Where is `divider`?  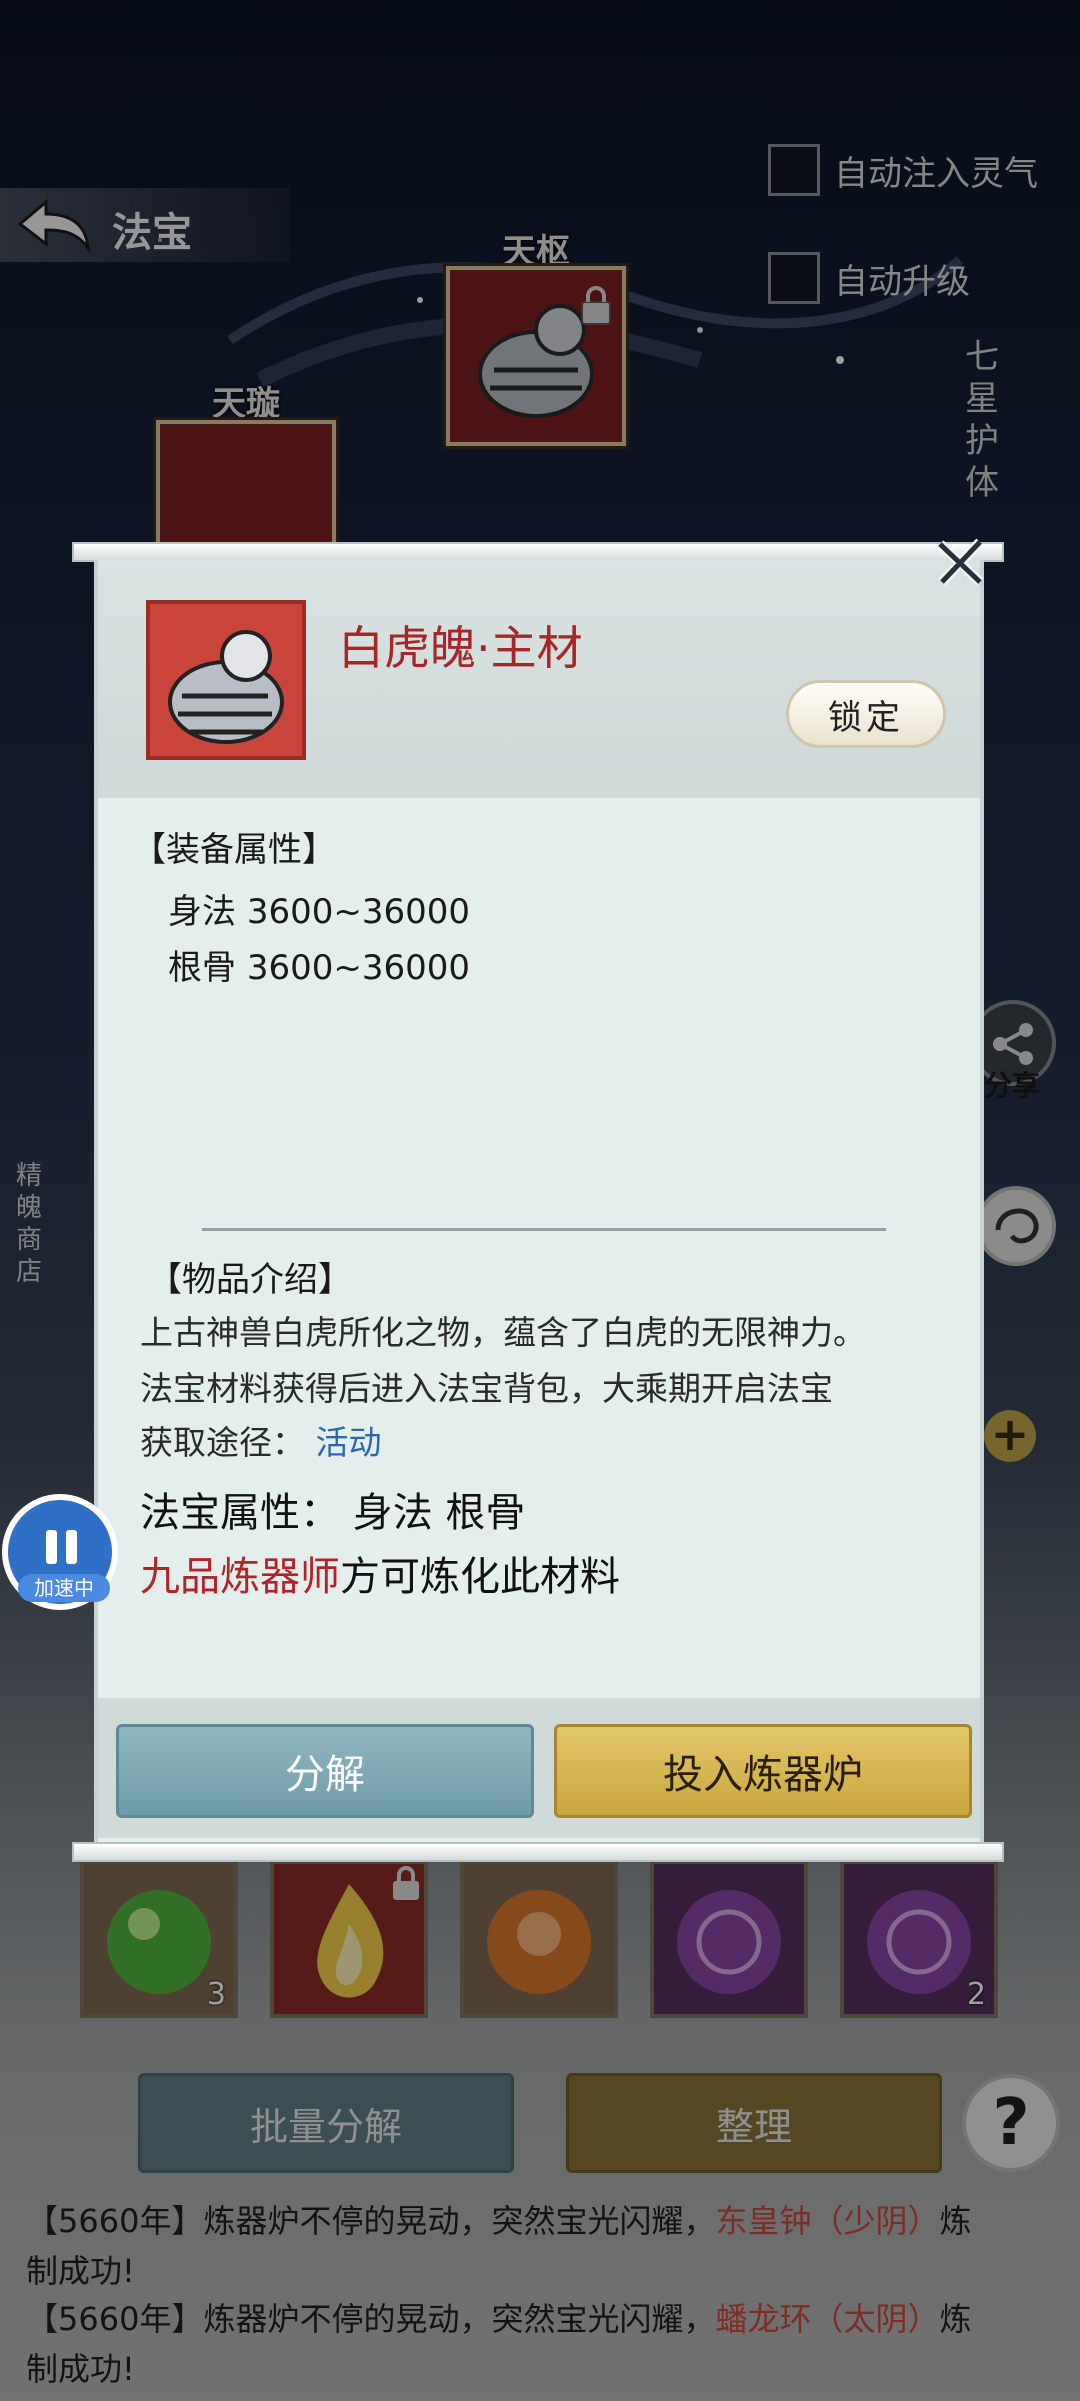
divider is located at coordinates (544, 1229).